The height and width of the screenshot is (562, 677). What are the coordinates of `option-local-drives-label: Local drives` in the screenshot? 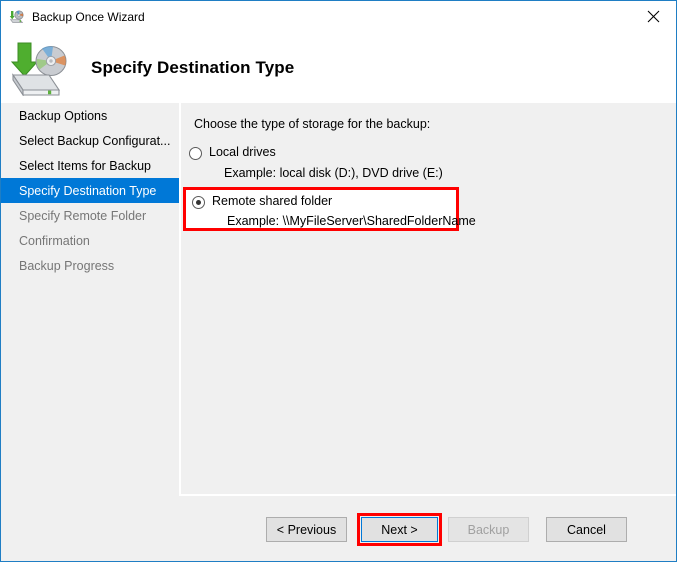 It's located at (242, 152).